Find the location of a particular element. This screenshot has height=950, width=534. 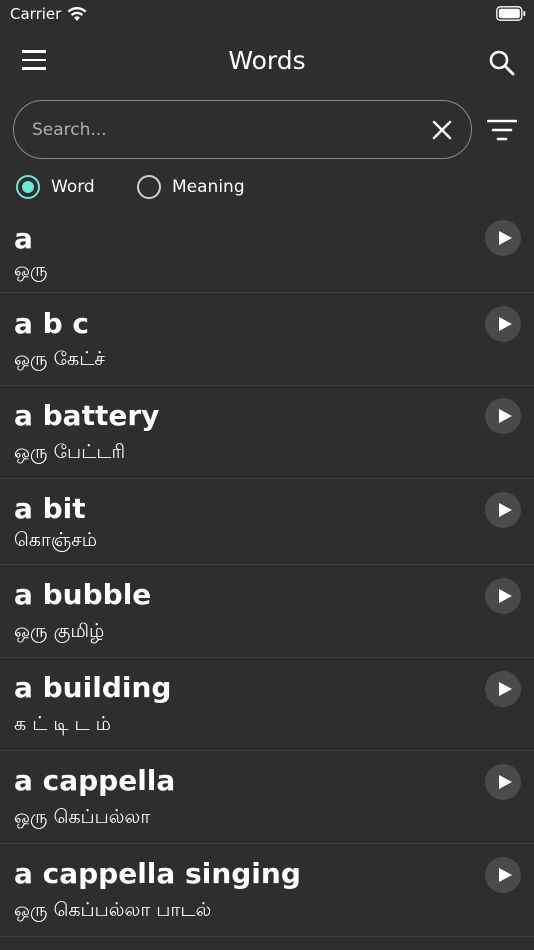

page-title: Words is located at coordinates (267, 60).